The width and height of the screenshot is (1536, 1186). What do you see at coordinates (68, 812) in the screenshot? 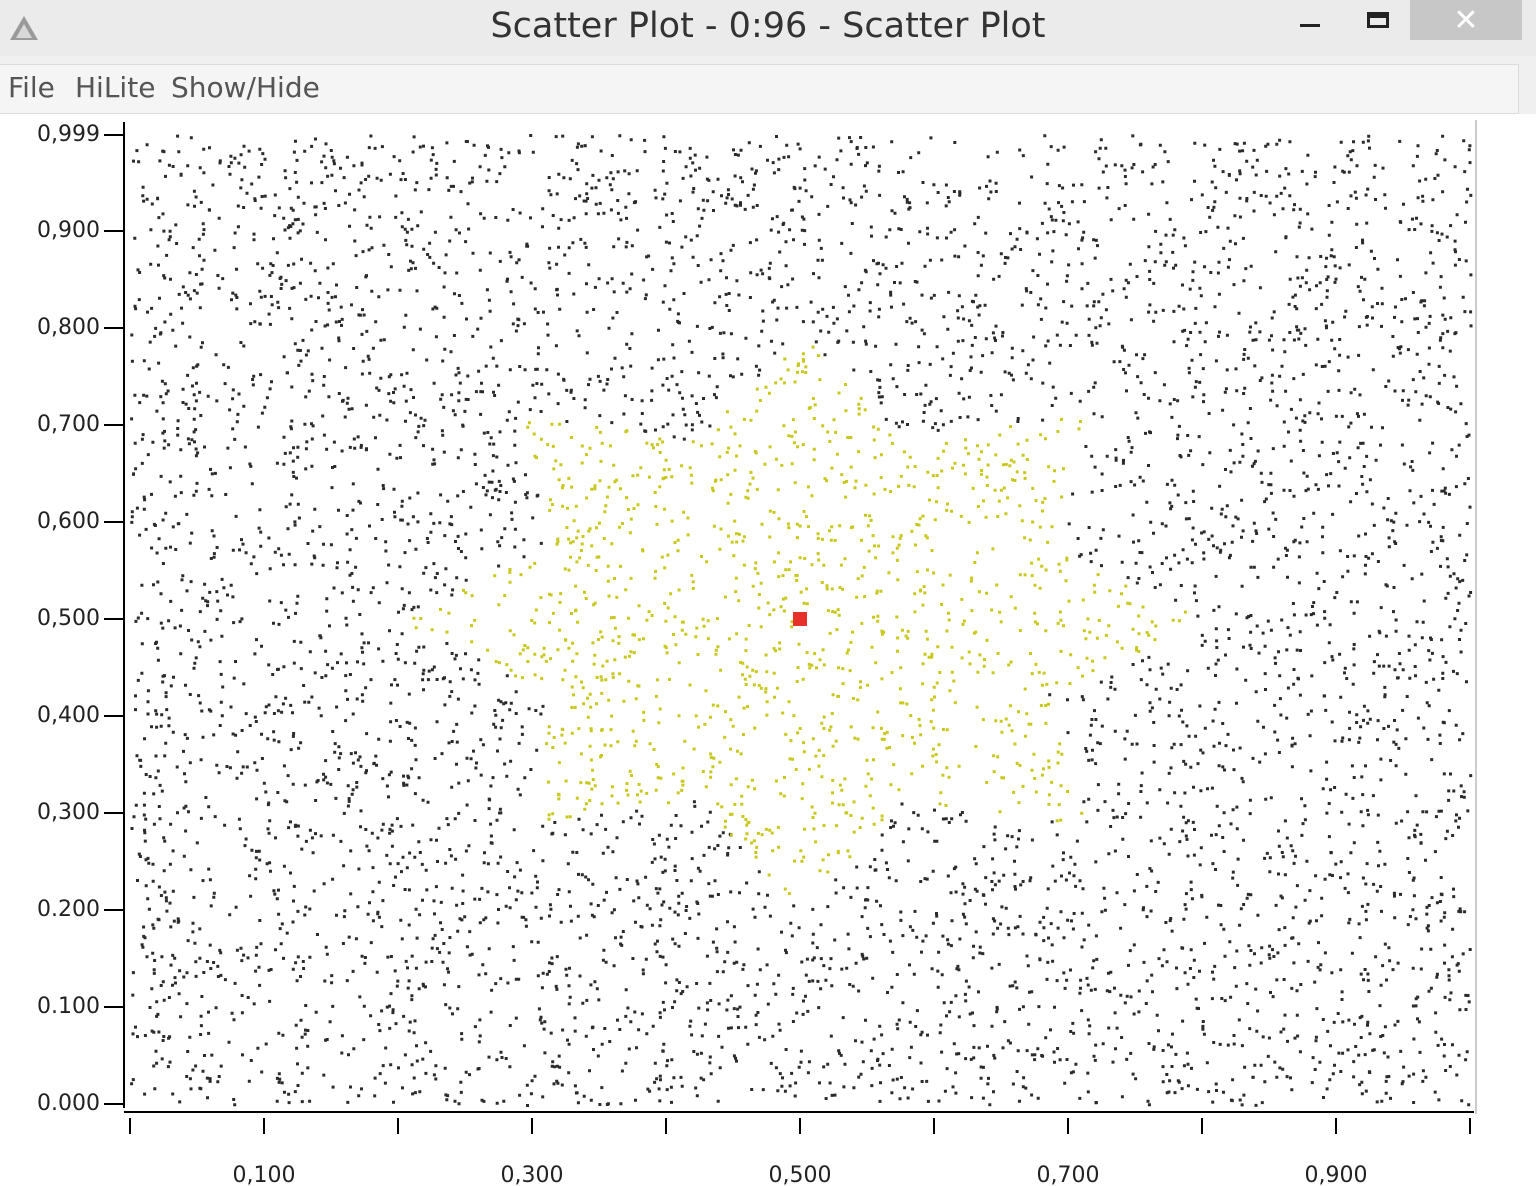
I see `y-tick-label: 0,300` at bounding box center [68, 812].